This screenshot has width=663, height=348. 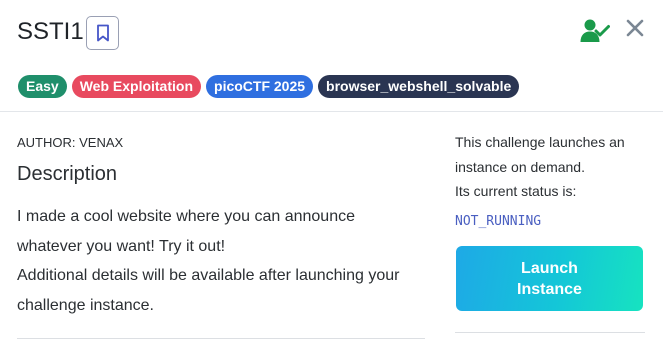 What do you see at coordinates (331, 111) in the screenshot?
I see `section-divider` at bounding box center [331, 111].